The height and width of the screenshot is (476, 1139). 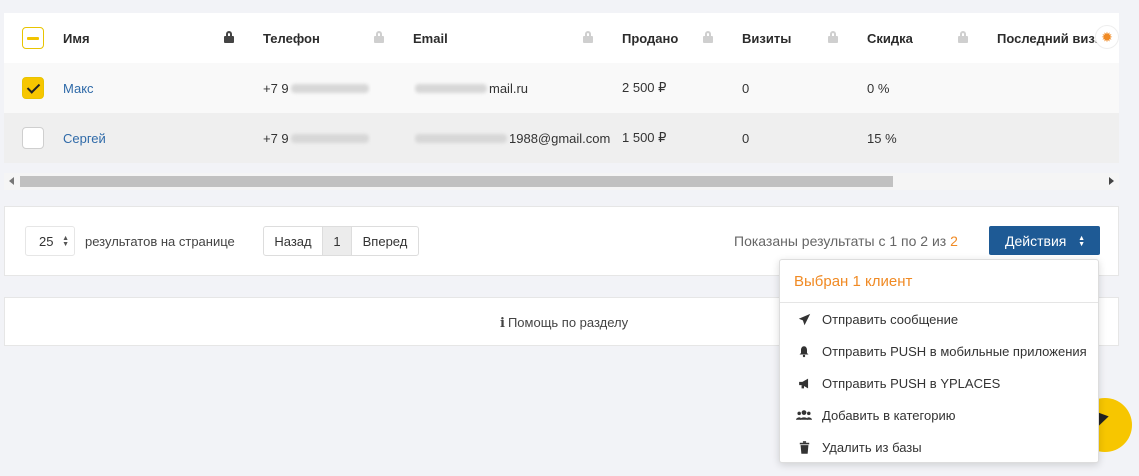 What do you see at coordinates (337, 241) in the screenshot?
I see `page-number-button: 1` at bounding box center [337, 241].